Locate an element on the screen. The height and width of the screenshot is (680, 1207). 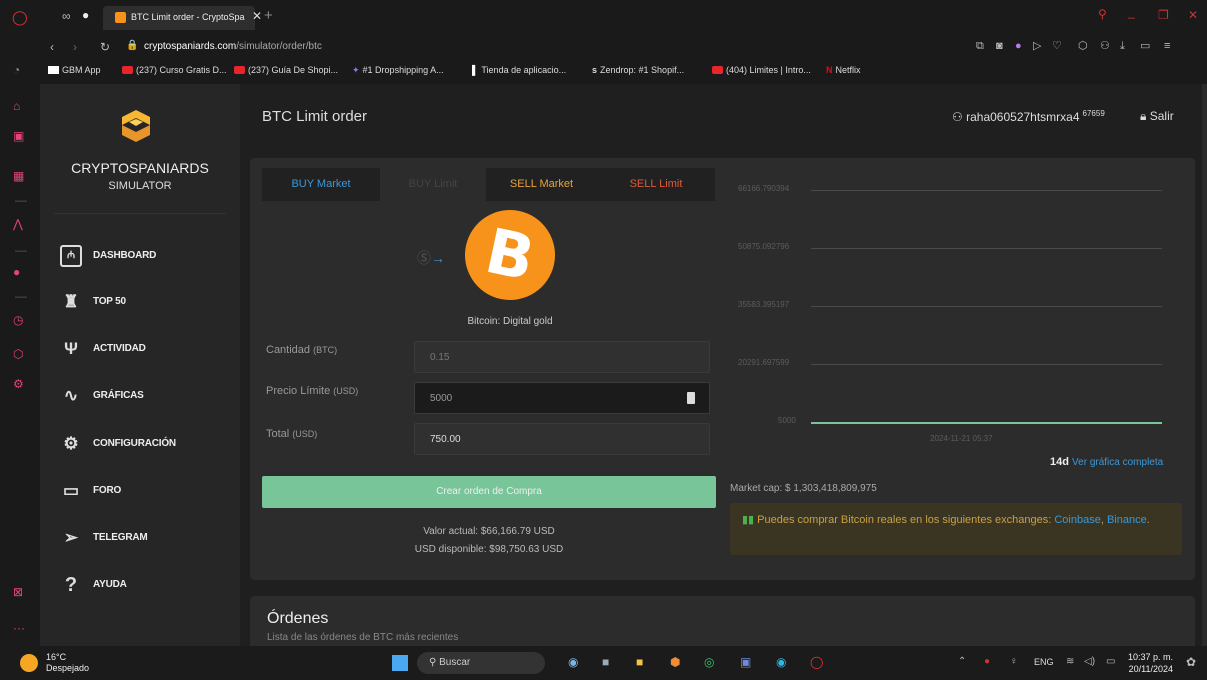
whatsapp-icon: ◎ is located at coordinates (709, 662).